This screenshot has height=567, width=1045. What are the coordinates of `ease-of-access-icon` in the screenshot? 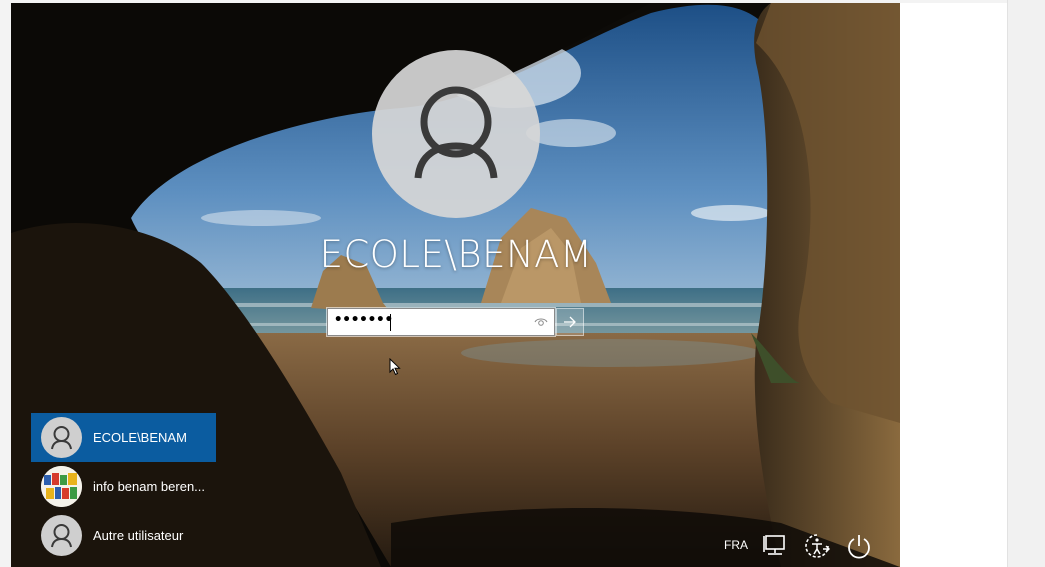 It's located at (817, 546).